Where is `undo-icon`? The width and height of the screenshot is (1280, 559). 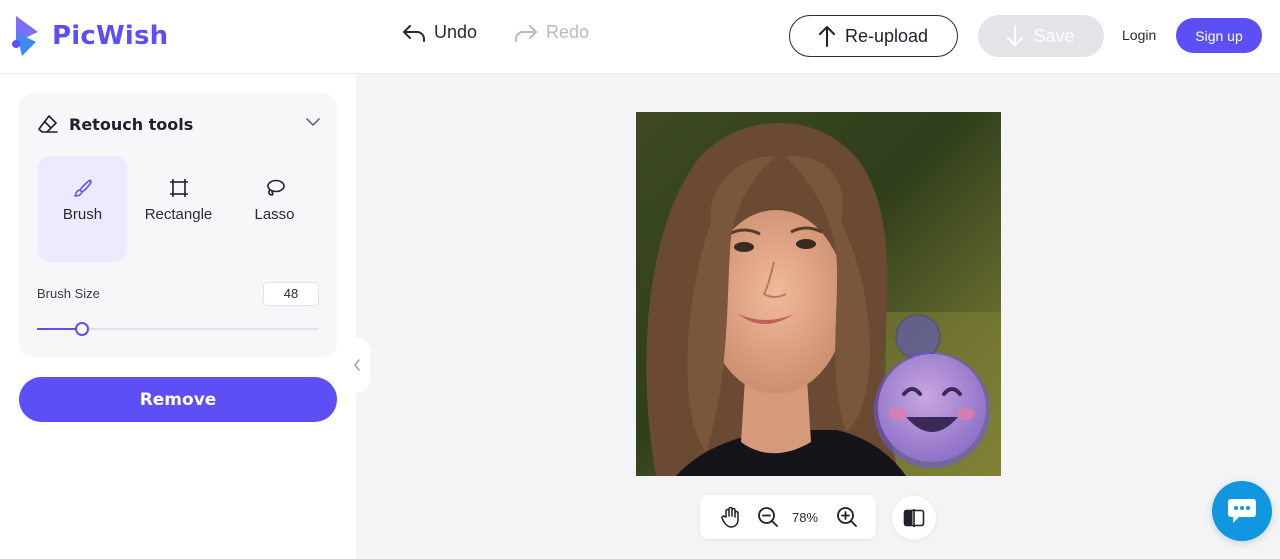
undo-icon is located at coordinates (414, 33).